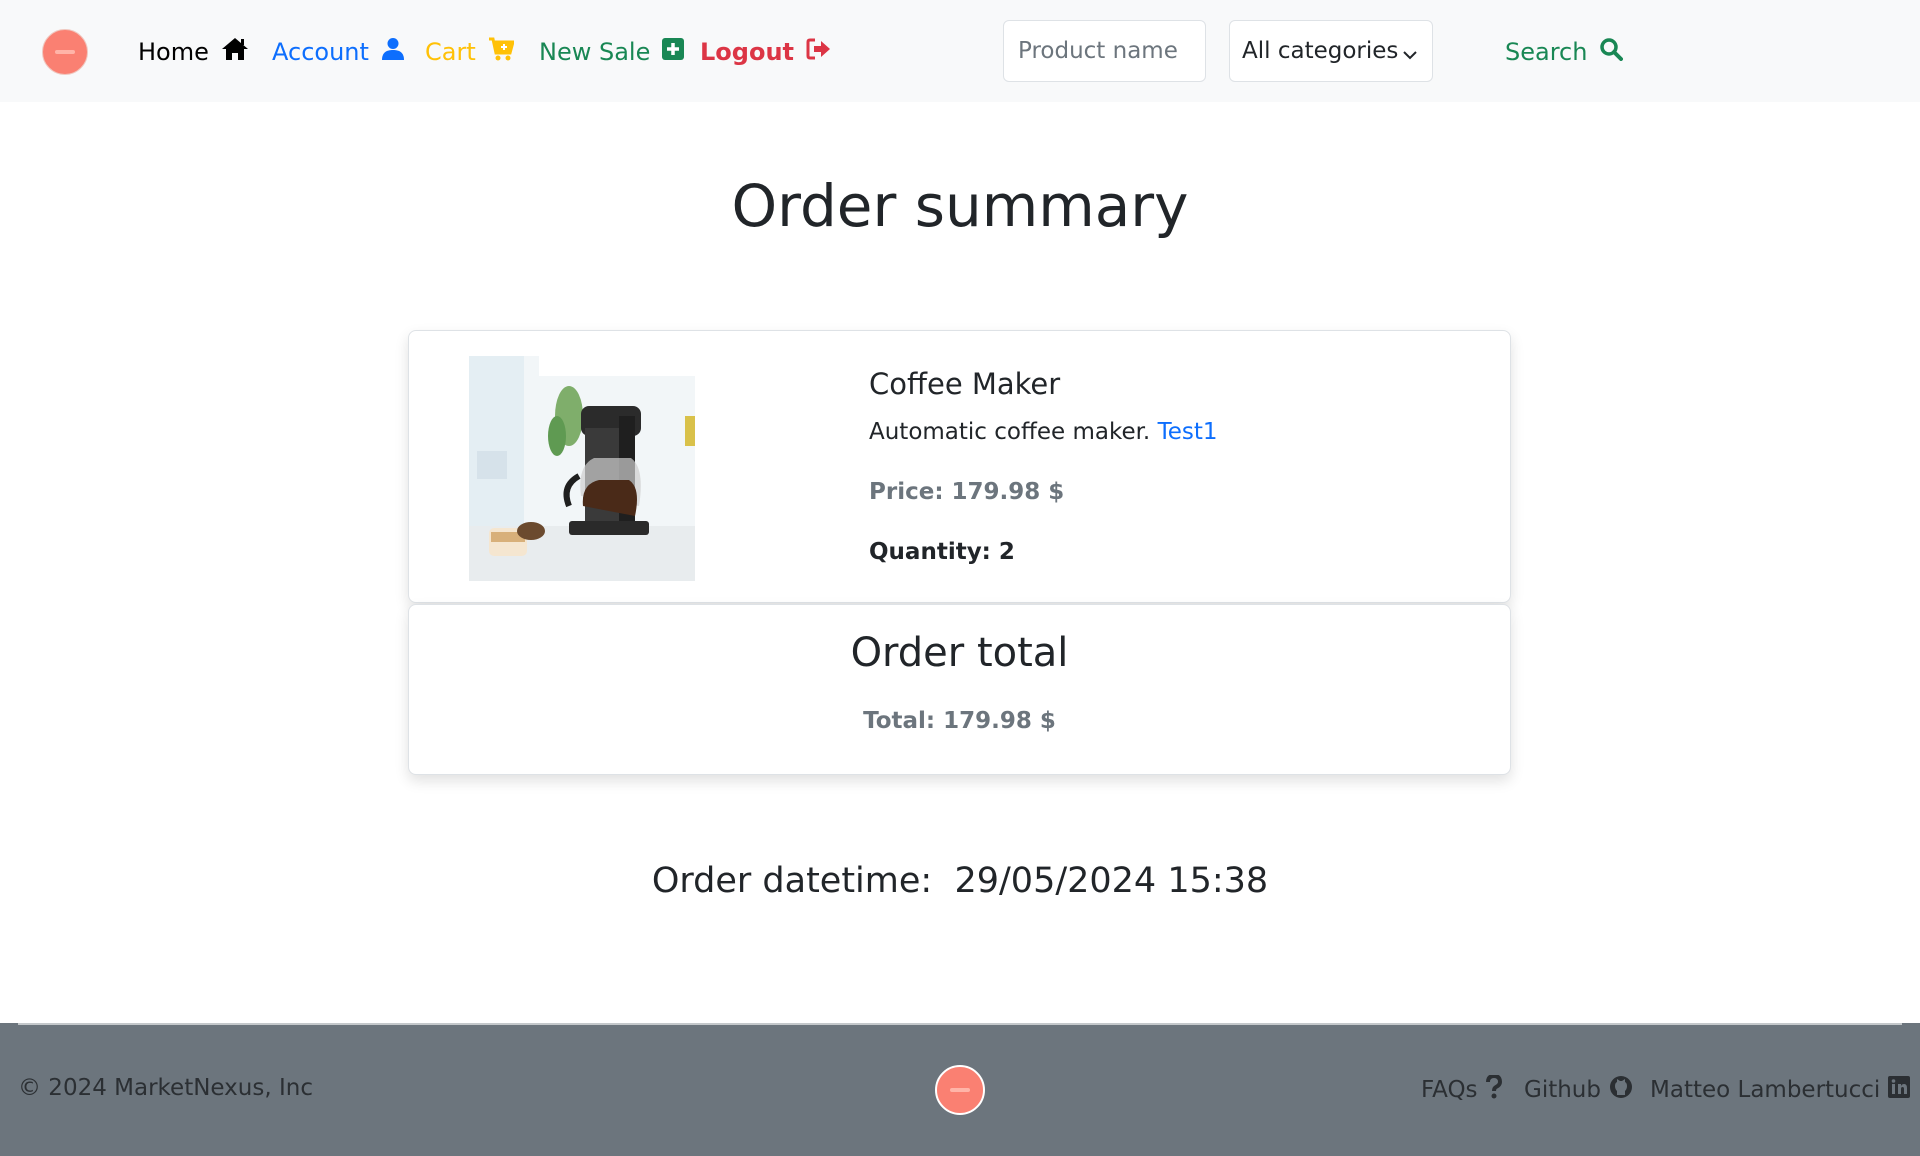  I want to click on product-description: Automatic coffee maker. Test1, so click(1043, 432).